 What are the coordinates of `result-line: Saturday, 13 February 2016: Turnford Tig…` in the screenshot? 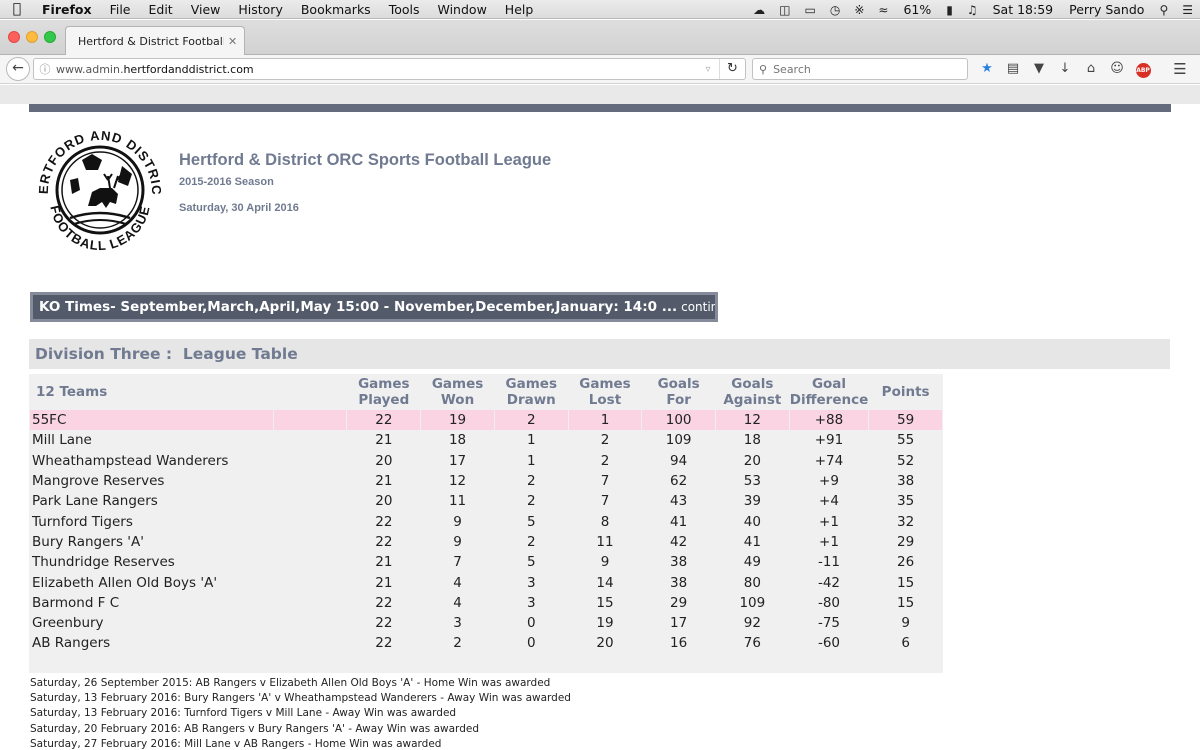 It's located at (243, 713).